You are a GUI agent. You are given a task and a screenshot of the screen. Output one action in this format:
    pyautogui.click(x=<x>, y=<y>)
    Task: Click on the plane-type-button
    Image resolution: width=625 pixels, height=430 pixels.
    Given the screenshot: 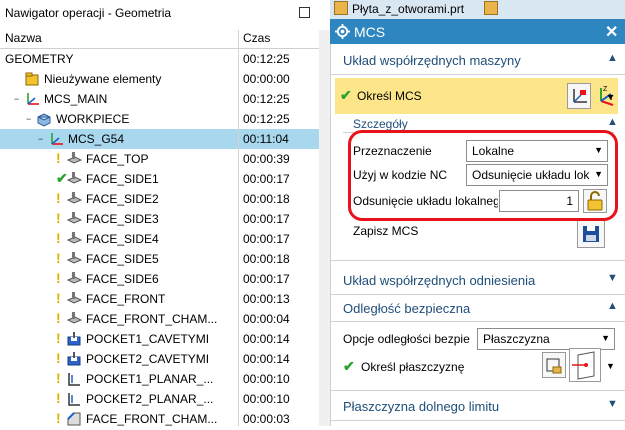 What is the action you would take?
    pyautogui.click(x=585, y=365)
    